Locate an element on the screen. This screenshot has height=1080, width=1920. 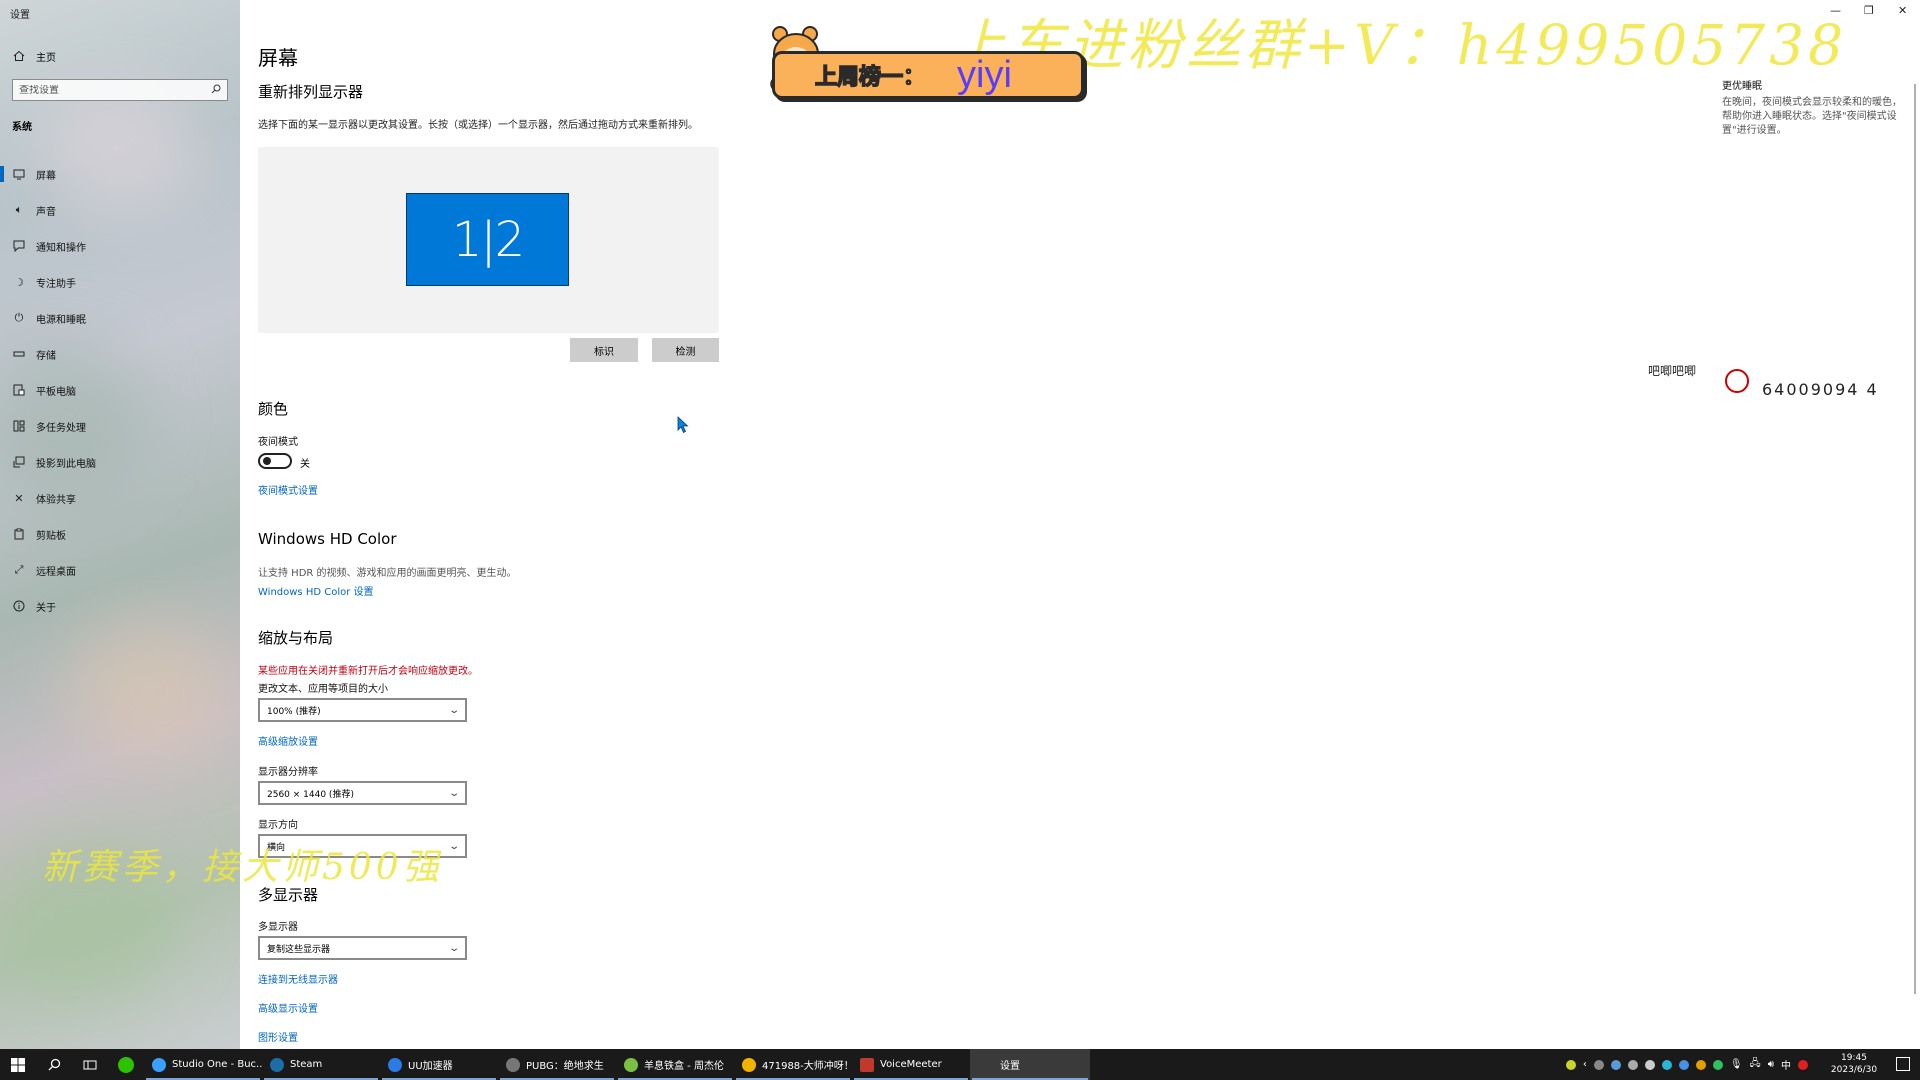
taskbar-app-label: PUBG：绝地求生 is located at coordinates (565, 1066).